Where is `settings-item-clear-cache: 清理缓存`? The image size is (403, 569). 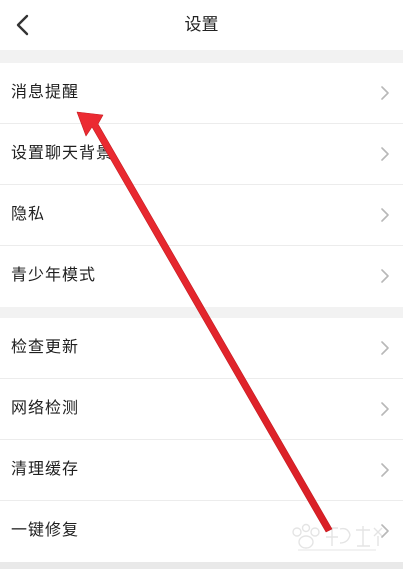 settings-item-clear-cache: 清理缓存 is located at coordinates (201, 470).